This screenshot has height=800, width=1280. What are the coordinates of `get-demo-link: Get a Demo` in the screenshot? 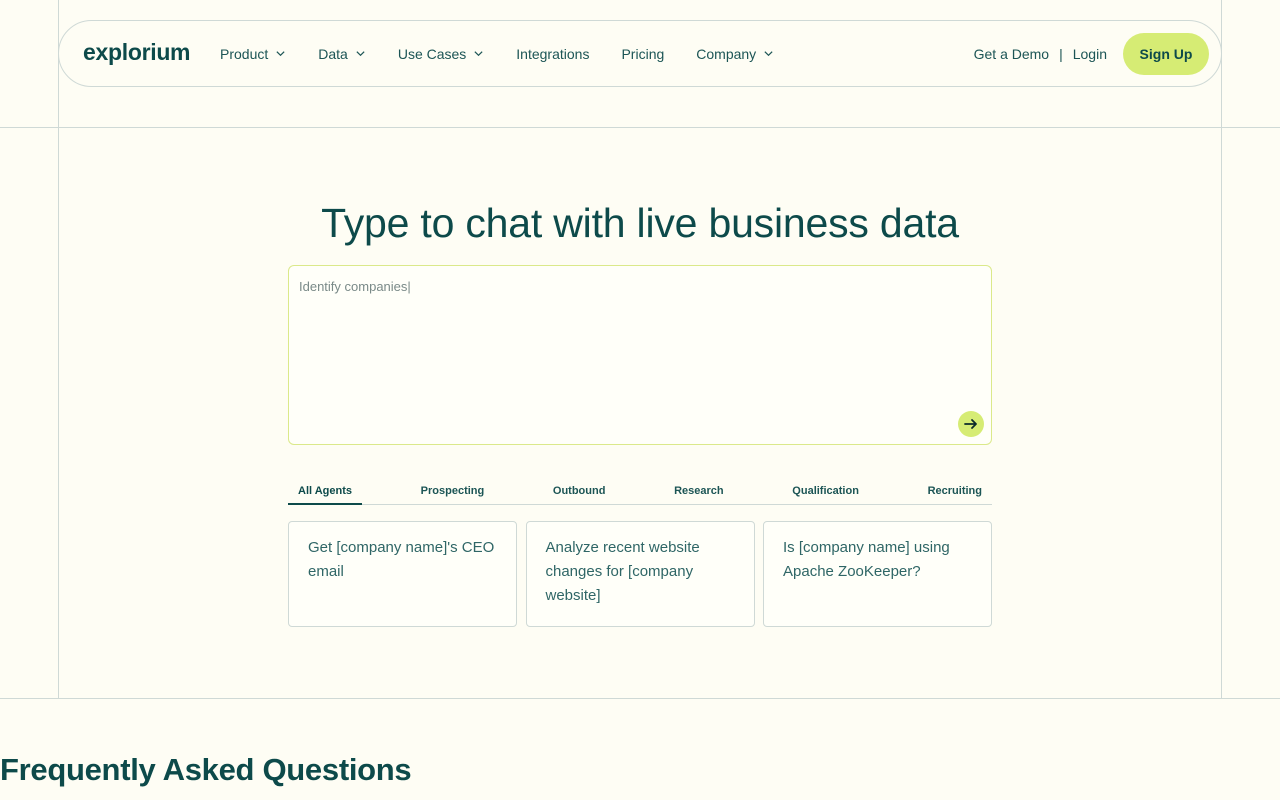 It's located at (1011, 54).